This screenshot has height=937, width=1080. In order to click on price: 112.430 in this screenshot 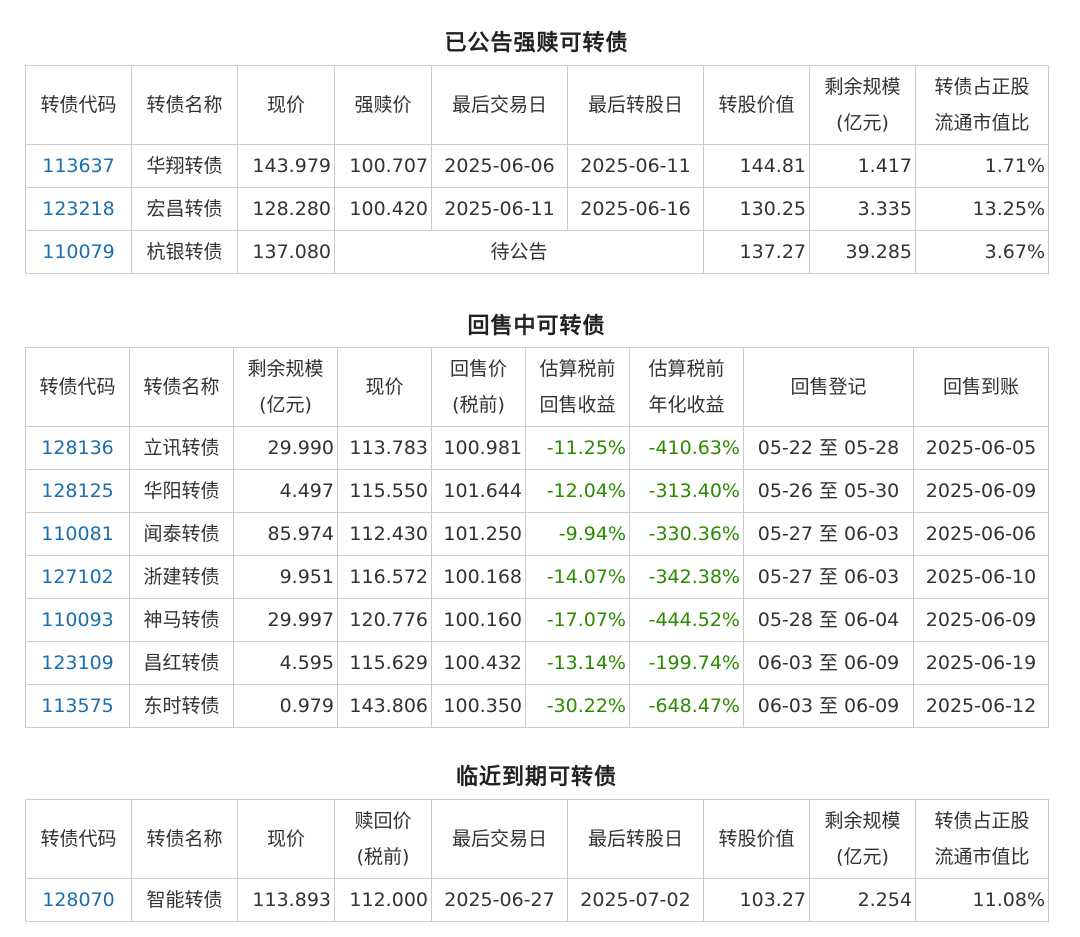, I will do `click(384, 534)`.